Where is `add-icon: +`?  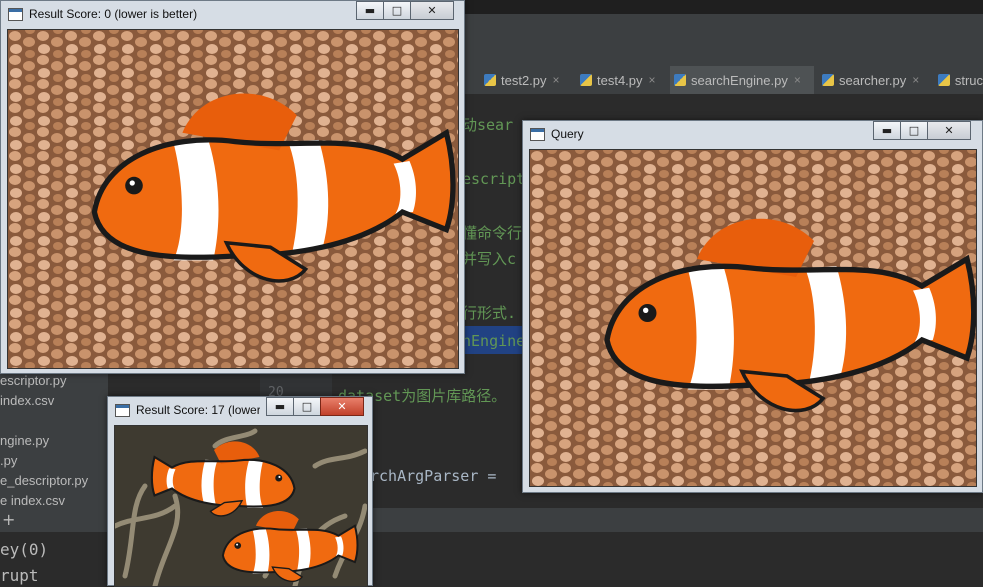 add-icon: + is located at coordinates (8, 519).